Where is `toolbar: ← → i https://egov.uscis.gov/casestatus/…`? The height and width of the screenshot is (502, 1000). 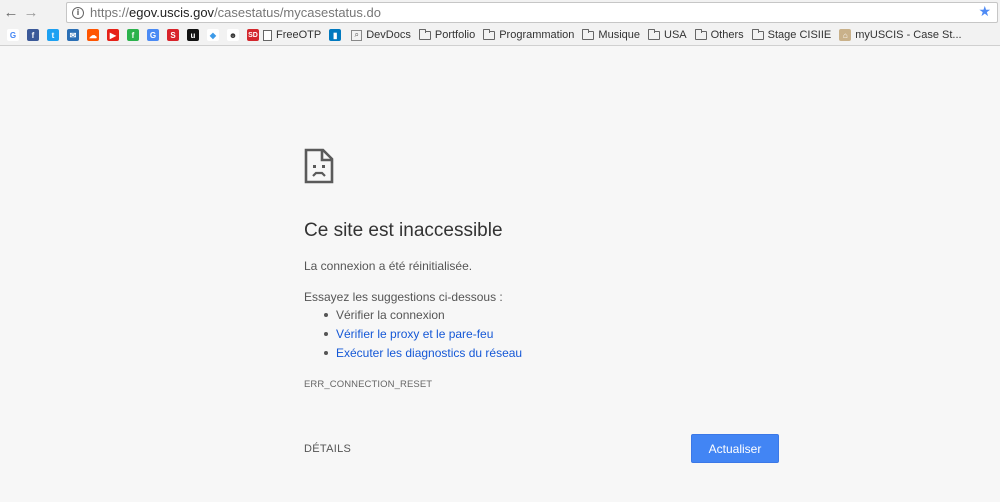 toolbar: ← → i https://egov.uscis.gov/casestatus/… is located at coordinates (500, 12).